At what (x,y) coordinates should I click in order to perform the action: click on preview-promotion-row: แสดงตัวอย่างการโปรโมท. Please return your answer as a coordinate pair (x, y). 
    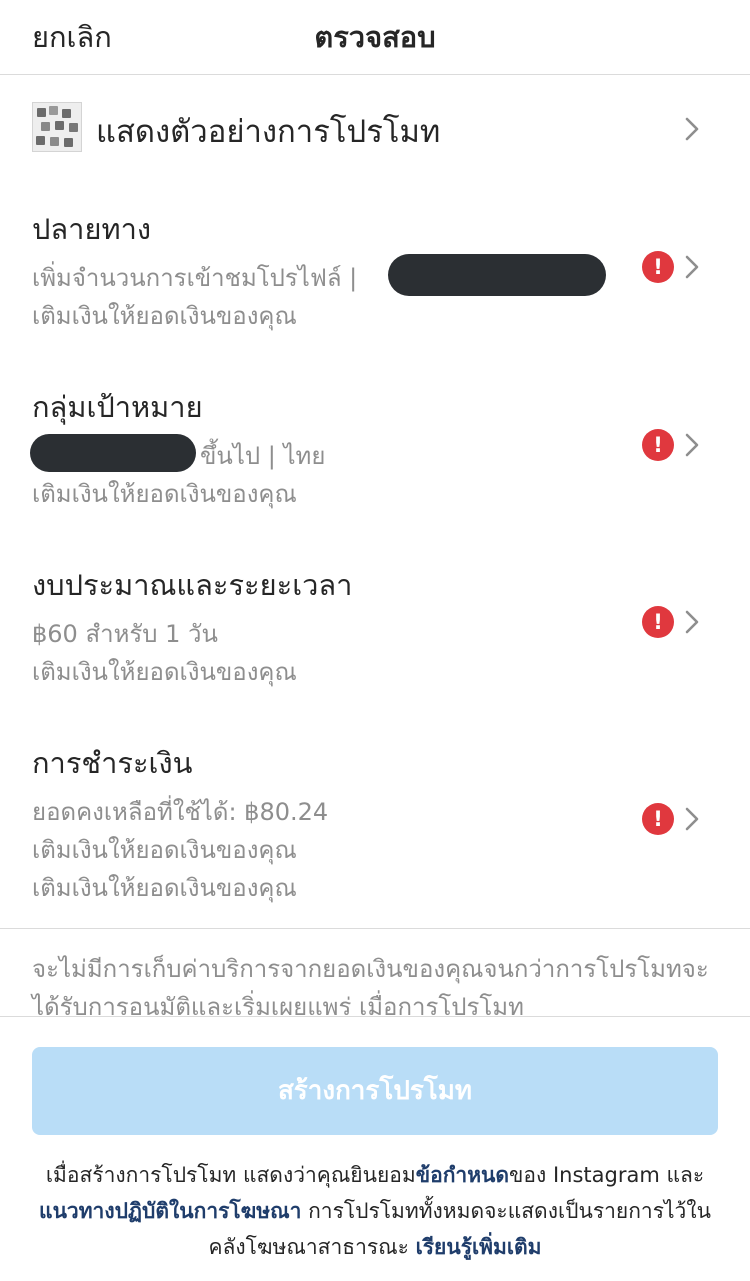
    Looking at the image, I should click on (375, 131).